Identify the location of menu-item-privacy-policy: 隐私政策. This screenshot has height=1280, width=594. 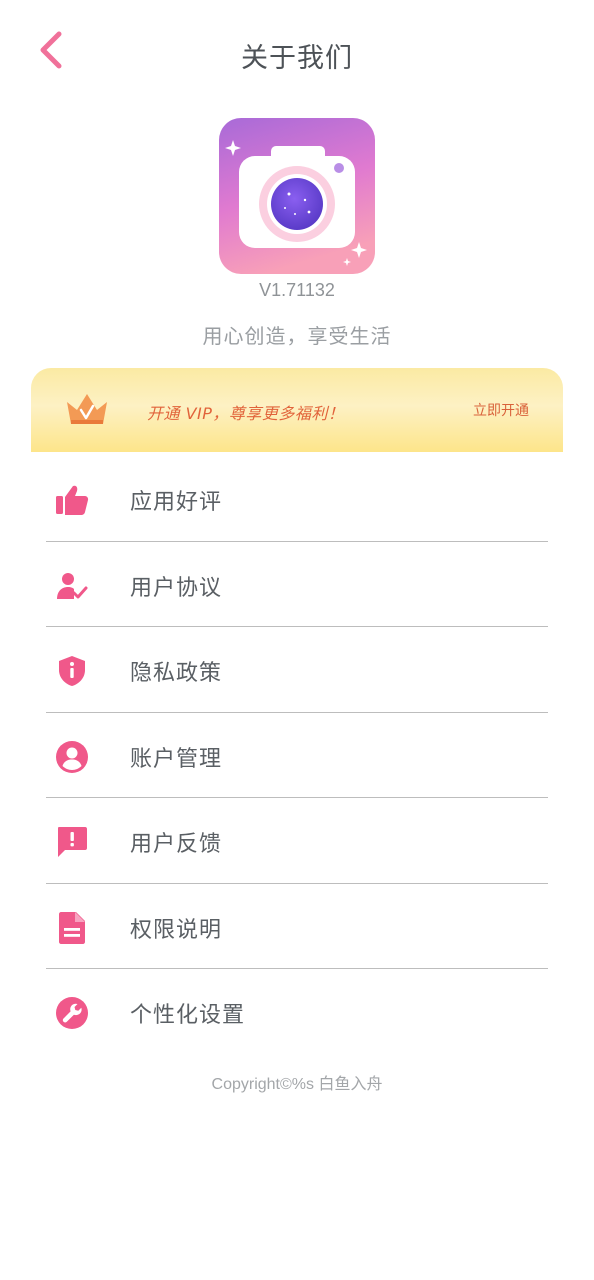
(297, 670).